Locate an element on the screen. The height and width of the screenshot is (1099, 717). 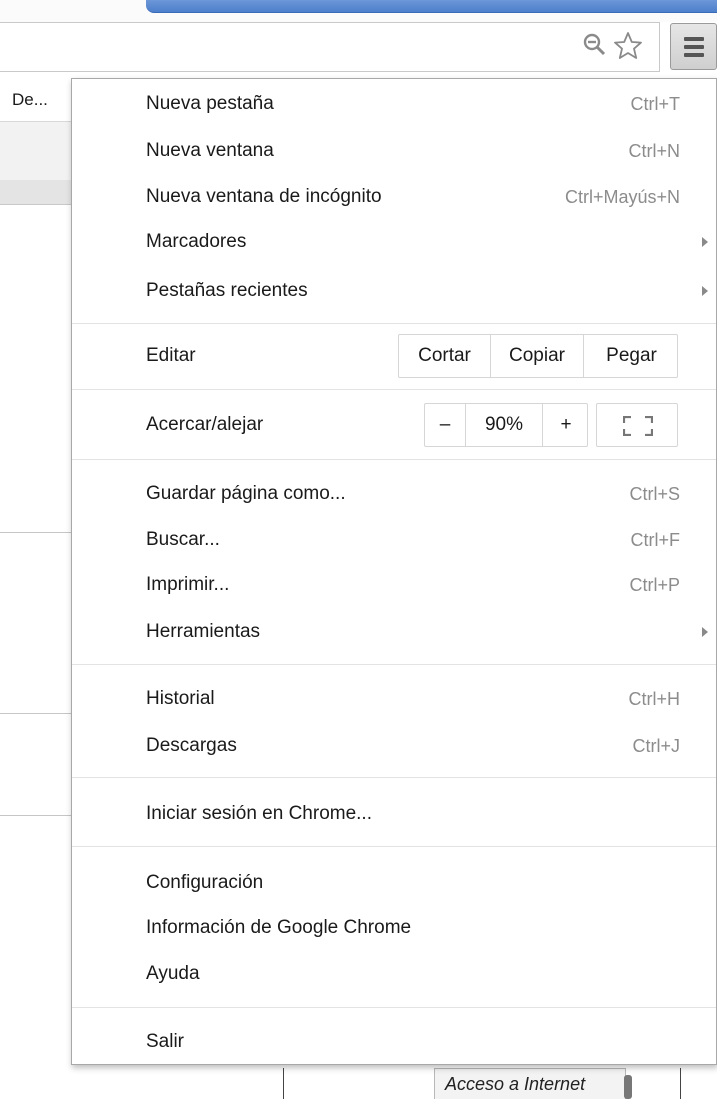
menu-item-label: Herramientas is located at coordinates (203, 631).